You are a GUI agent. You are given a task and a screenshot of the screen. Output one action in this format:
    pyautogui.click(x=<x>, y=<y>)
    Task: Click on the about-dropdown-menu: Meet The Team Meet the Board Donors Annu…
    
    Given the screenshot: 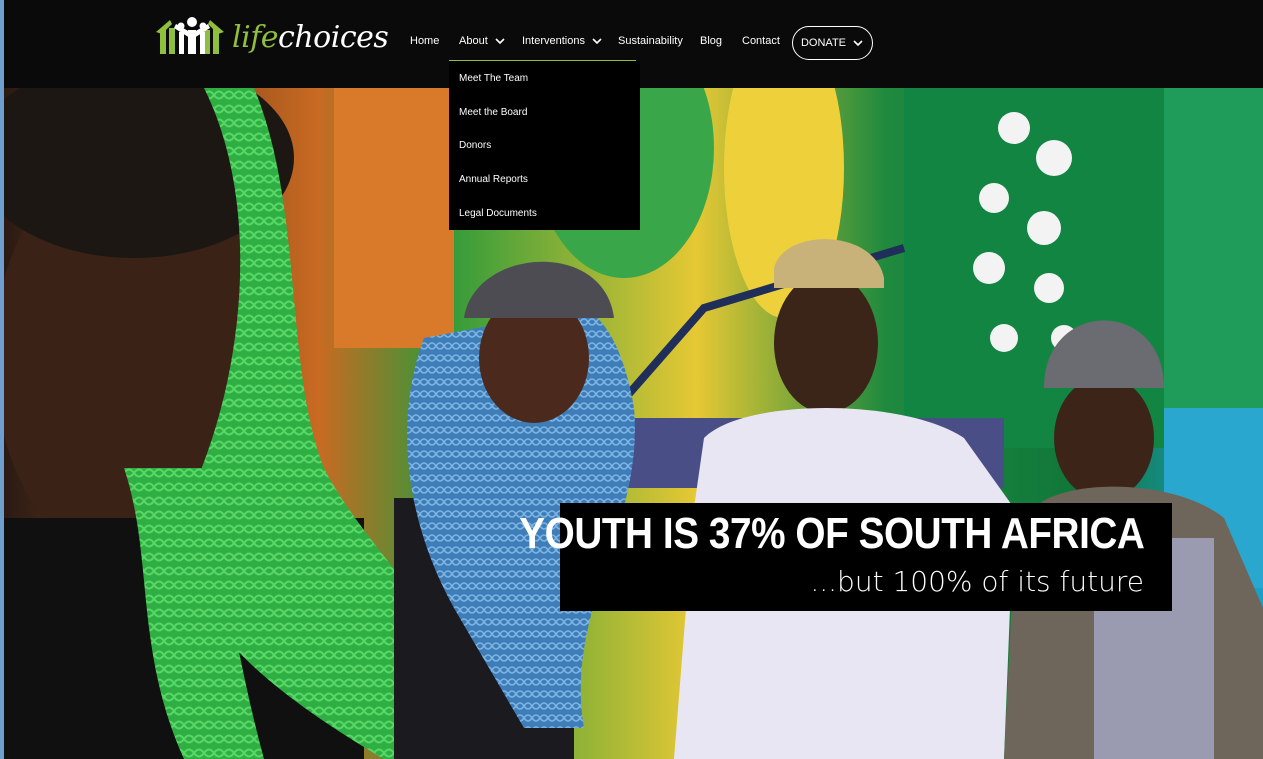 What is the action you would take?
    pyautogui.click(x=544, y=145)
    